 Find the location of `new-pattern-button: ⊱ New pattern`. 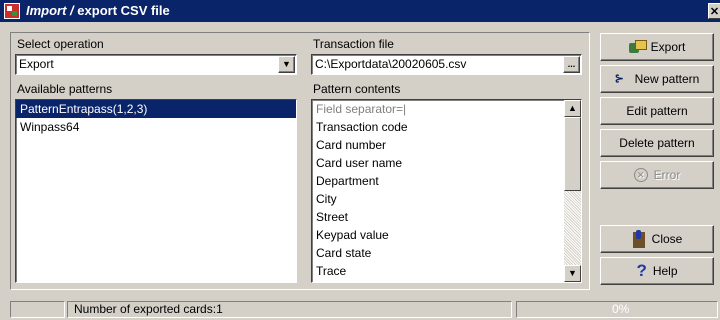

new-pattern-button: ⊱ New pattern is located at coordinates (657, 79).